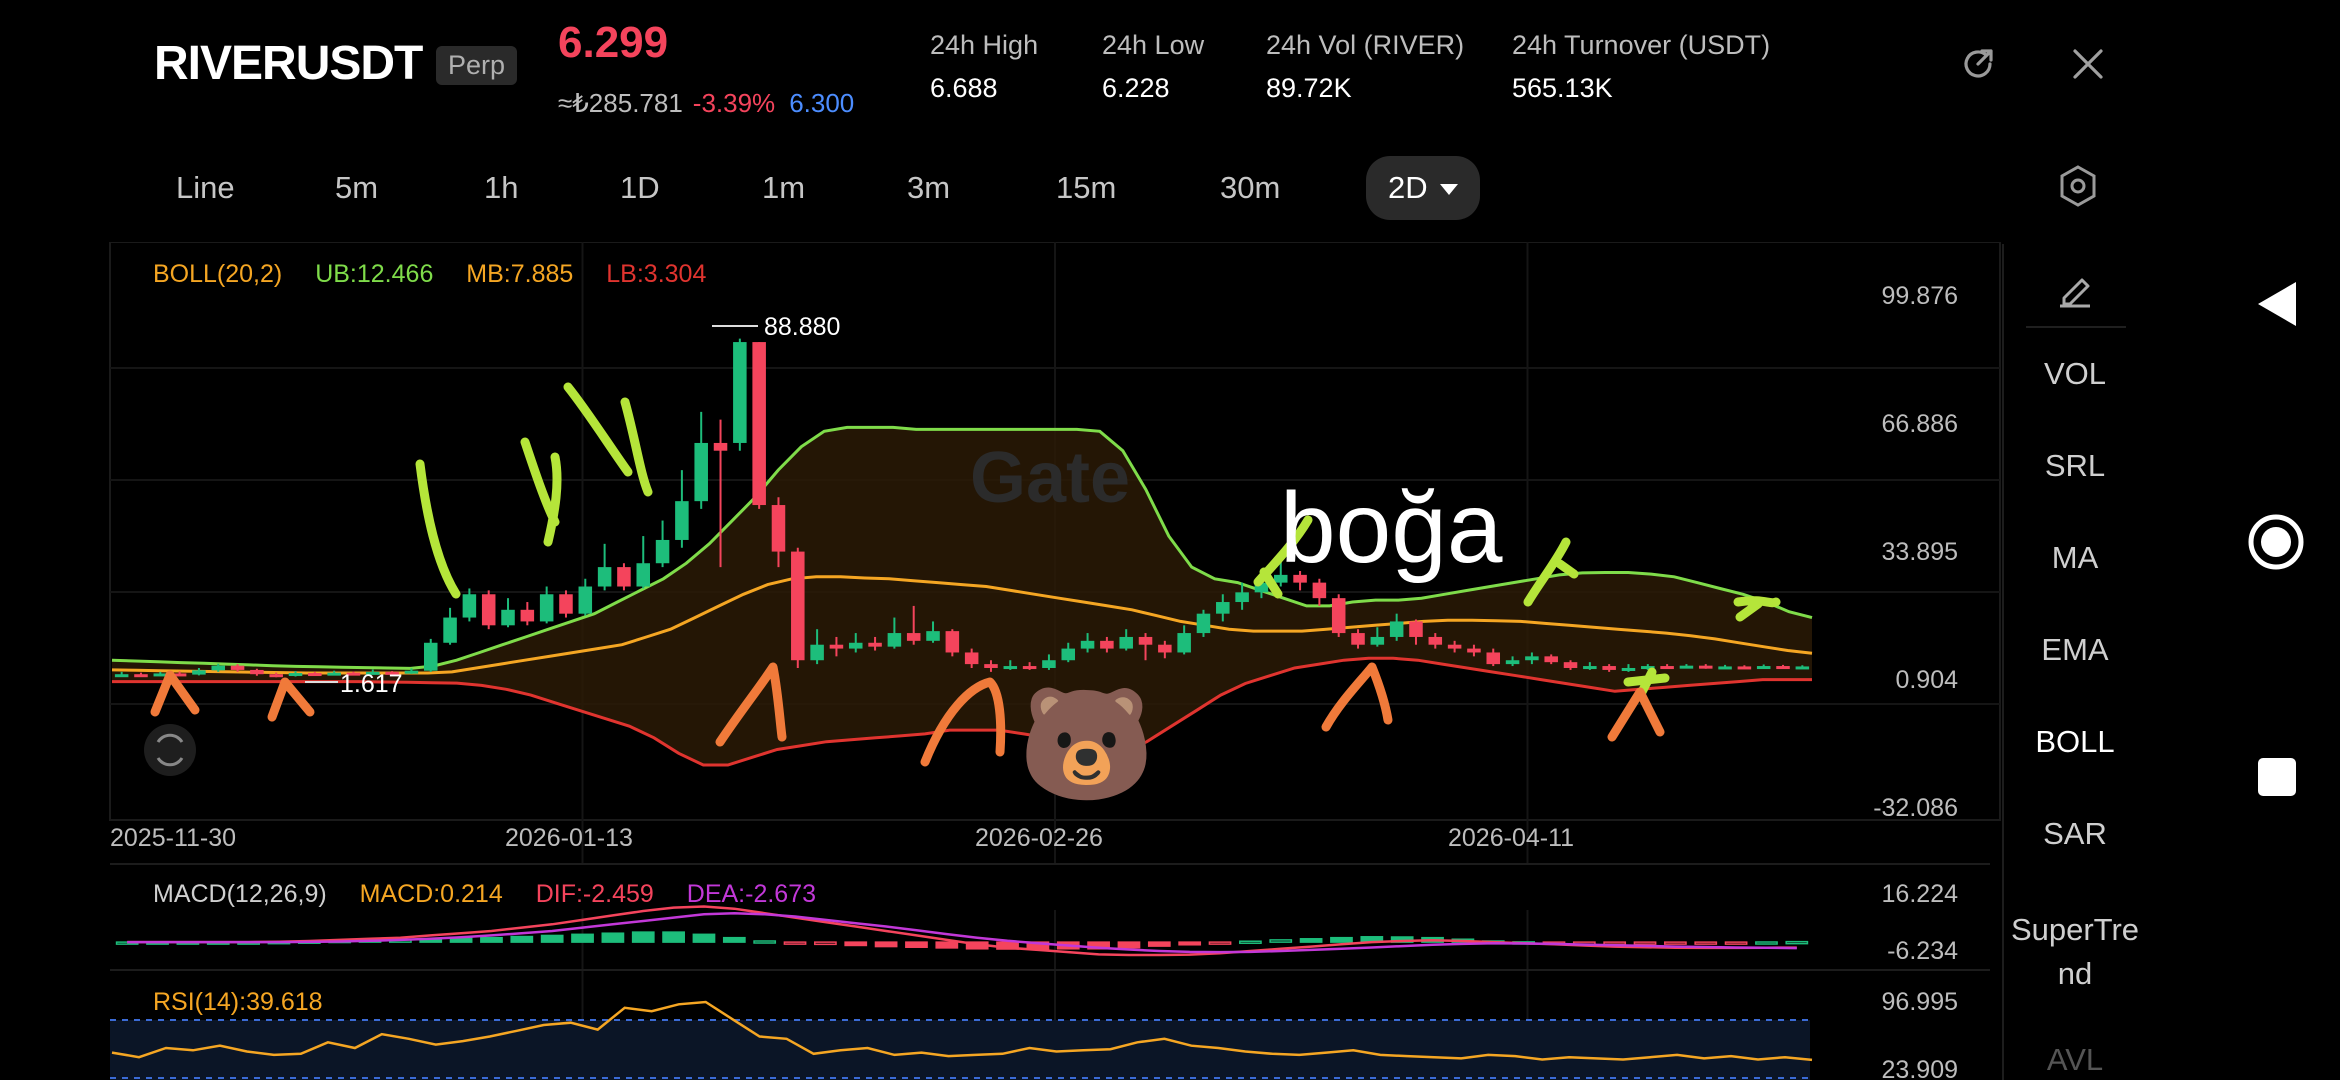 Image resolution: width=2340 pixels, height=1080 pixels. Describe the element at coordinates (170, 750) in the screenshot. I see `snapshot-icon` at that location.